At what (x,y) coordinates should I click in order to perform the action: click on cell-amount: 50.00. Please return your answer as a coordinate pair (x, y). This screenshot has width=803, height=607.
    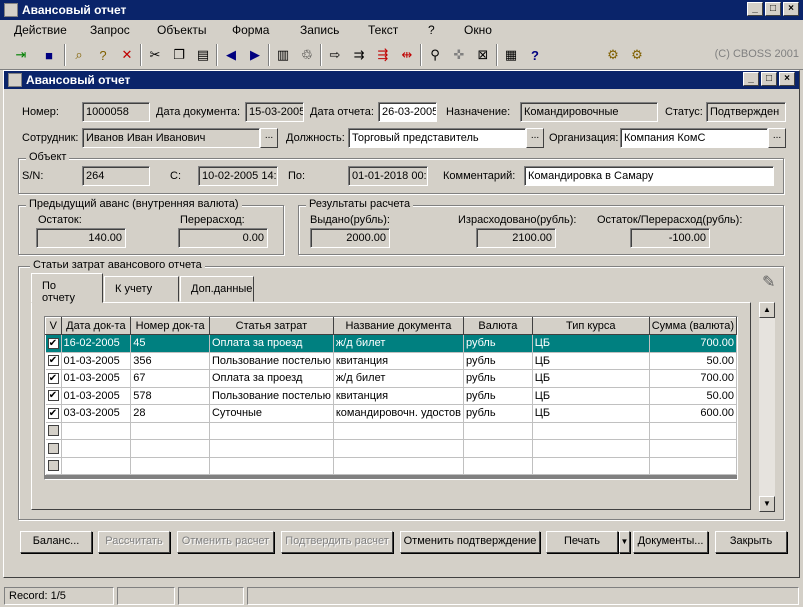
    Looking at the image, I should click on (693, 361).